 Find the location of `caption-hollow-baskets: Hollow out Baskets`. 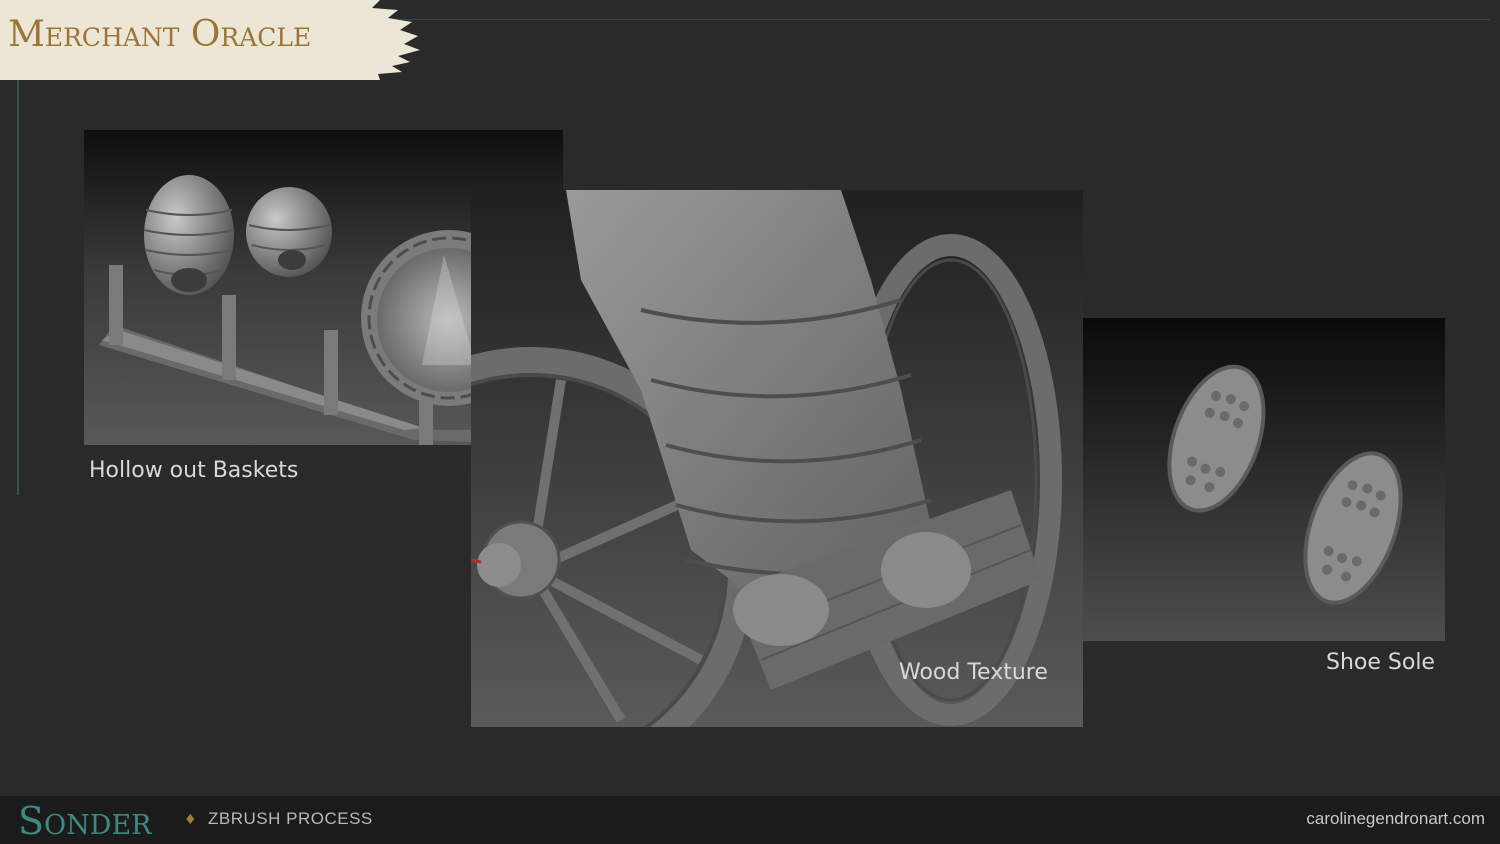

caption-hollow-baskets: Hollow out Baskets is located at coordinates (194, 470).